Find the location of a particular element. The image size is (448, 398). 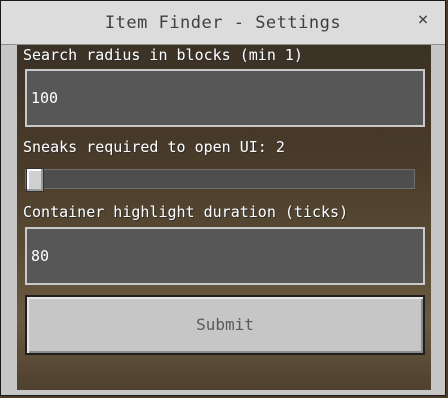

search-radius-label: Search radius in blocks (min 1) is located at coordinates (163, 55).